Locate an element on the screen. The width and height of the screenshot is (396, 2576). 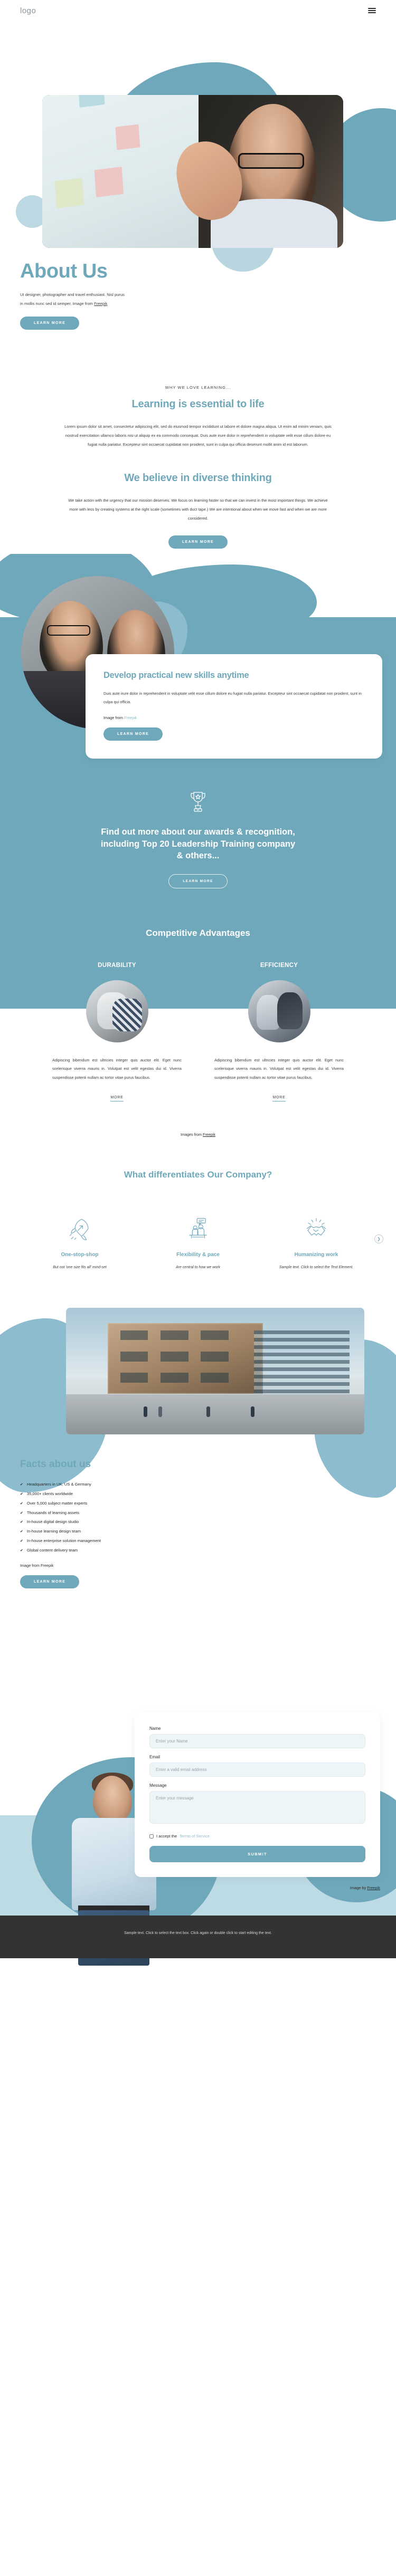
fact-text: In-house enterprise solution management is located at coordinates (63, 1540).